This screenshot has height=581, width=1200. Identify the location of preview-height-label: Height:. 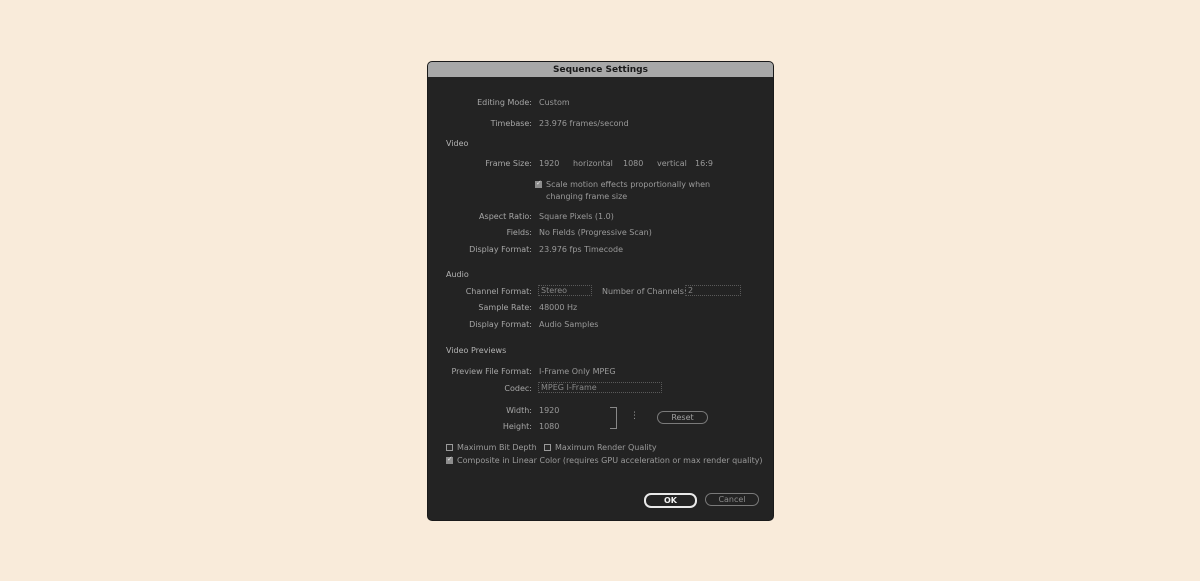
(517, 426).